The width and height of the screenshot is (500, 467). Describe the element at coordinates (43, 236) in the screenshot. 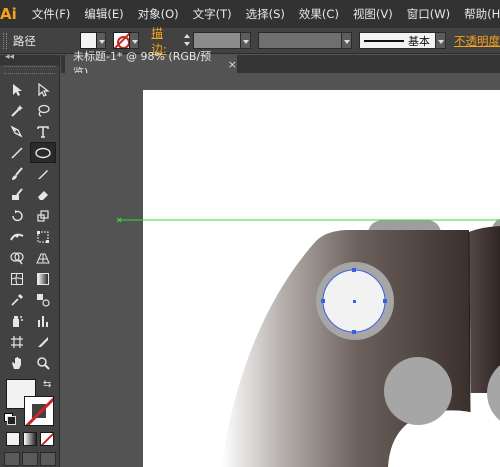

I see `free-transform-tool-icon` at that location.